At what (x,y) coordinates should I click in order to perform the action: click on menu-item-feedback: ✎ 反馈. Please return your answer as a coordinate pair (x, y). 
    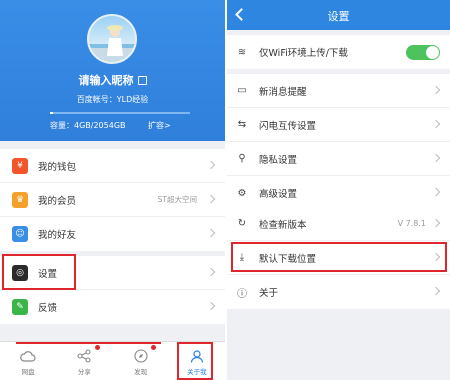
    Looking at the image, I should click on (112, 307).